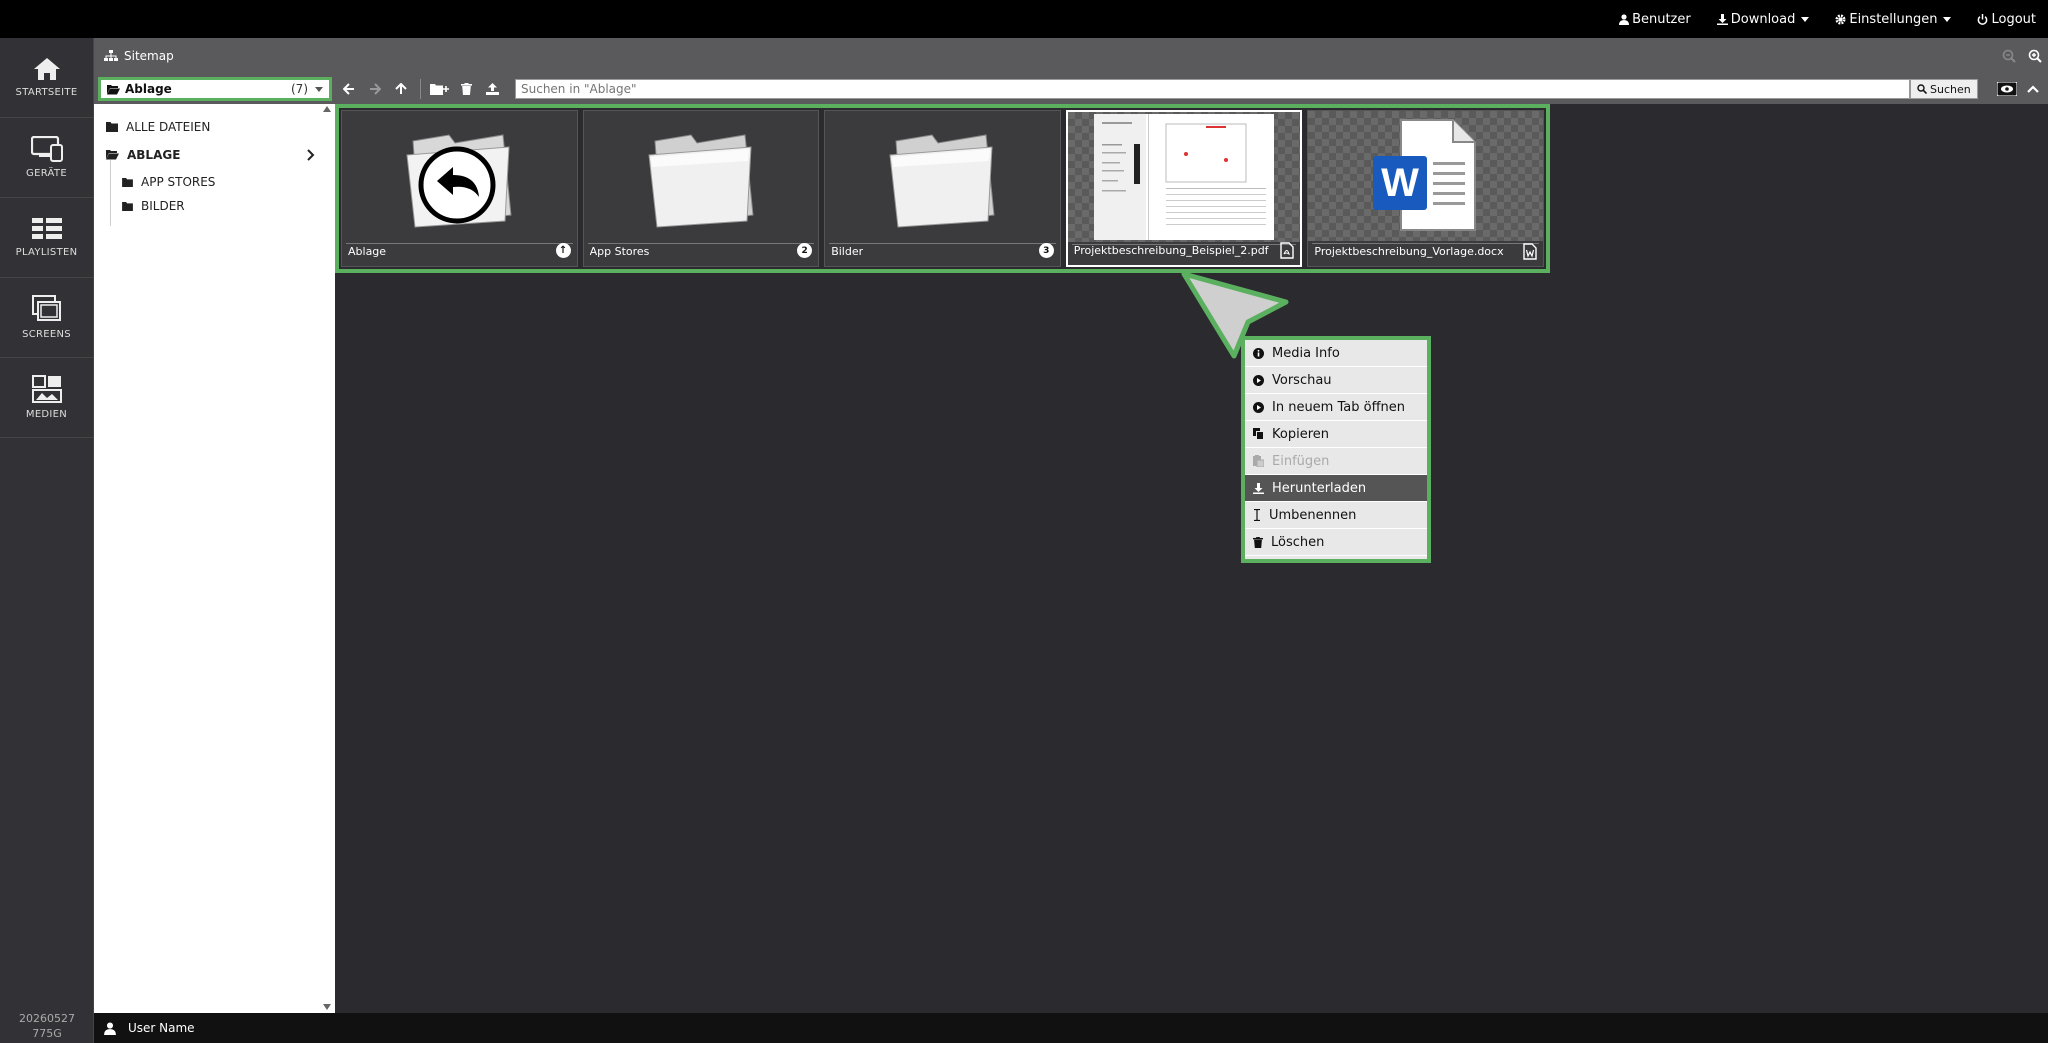 The image size is (2048, 1043). What do you see at coordinates (1046, 250) in the screenshot?
I see `item-count-badge: 3` at bounding box center [1046, 250].